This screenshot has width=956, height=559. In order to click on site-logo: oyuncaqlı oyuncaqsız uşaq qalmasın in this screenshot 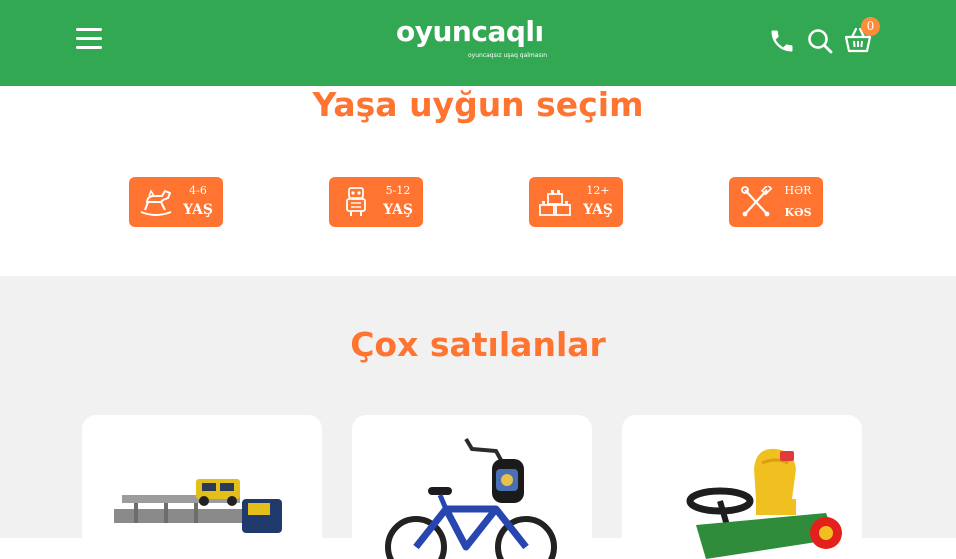, I will do `click(477, 39)`.